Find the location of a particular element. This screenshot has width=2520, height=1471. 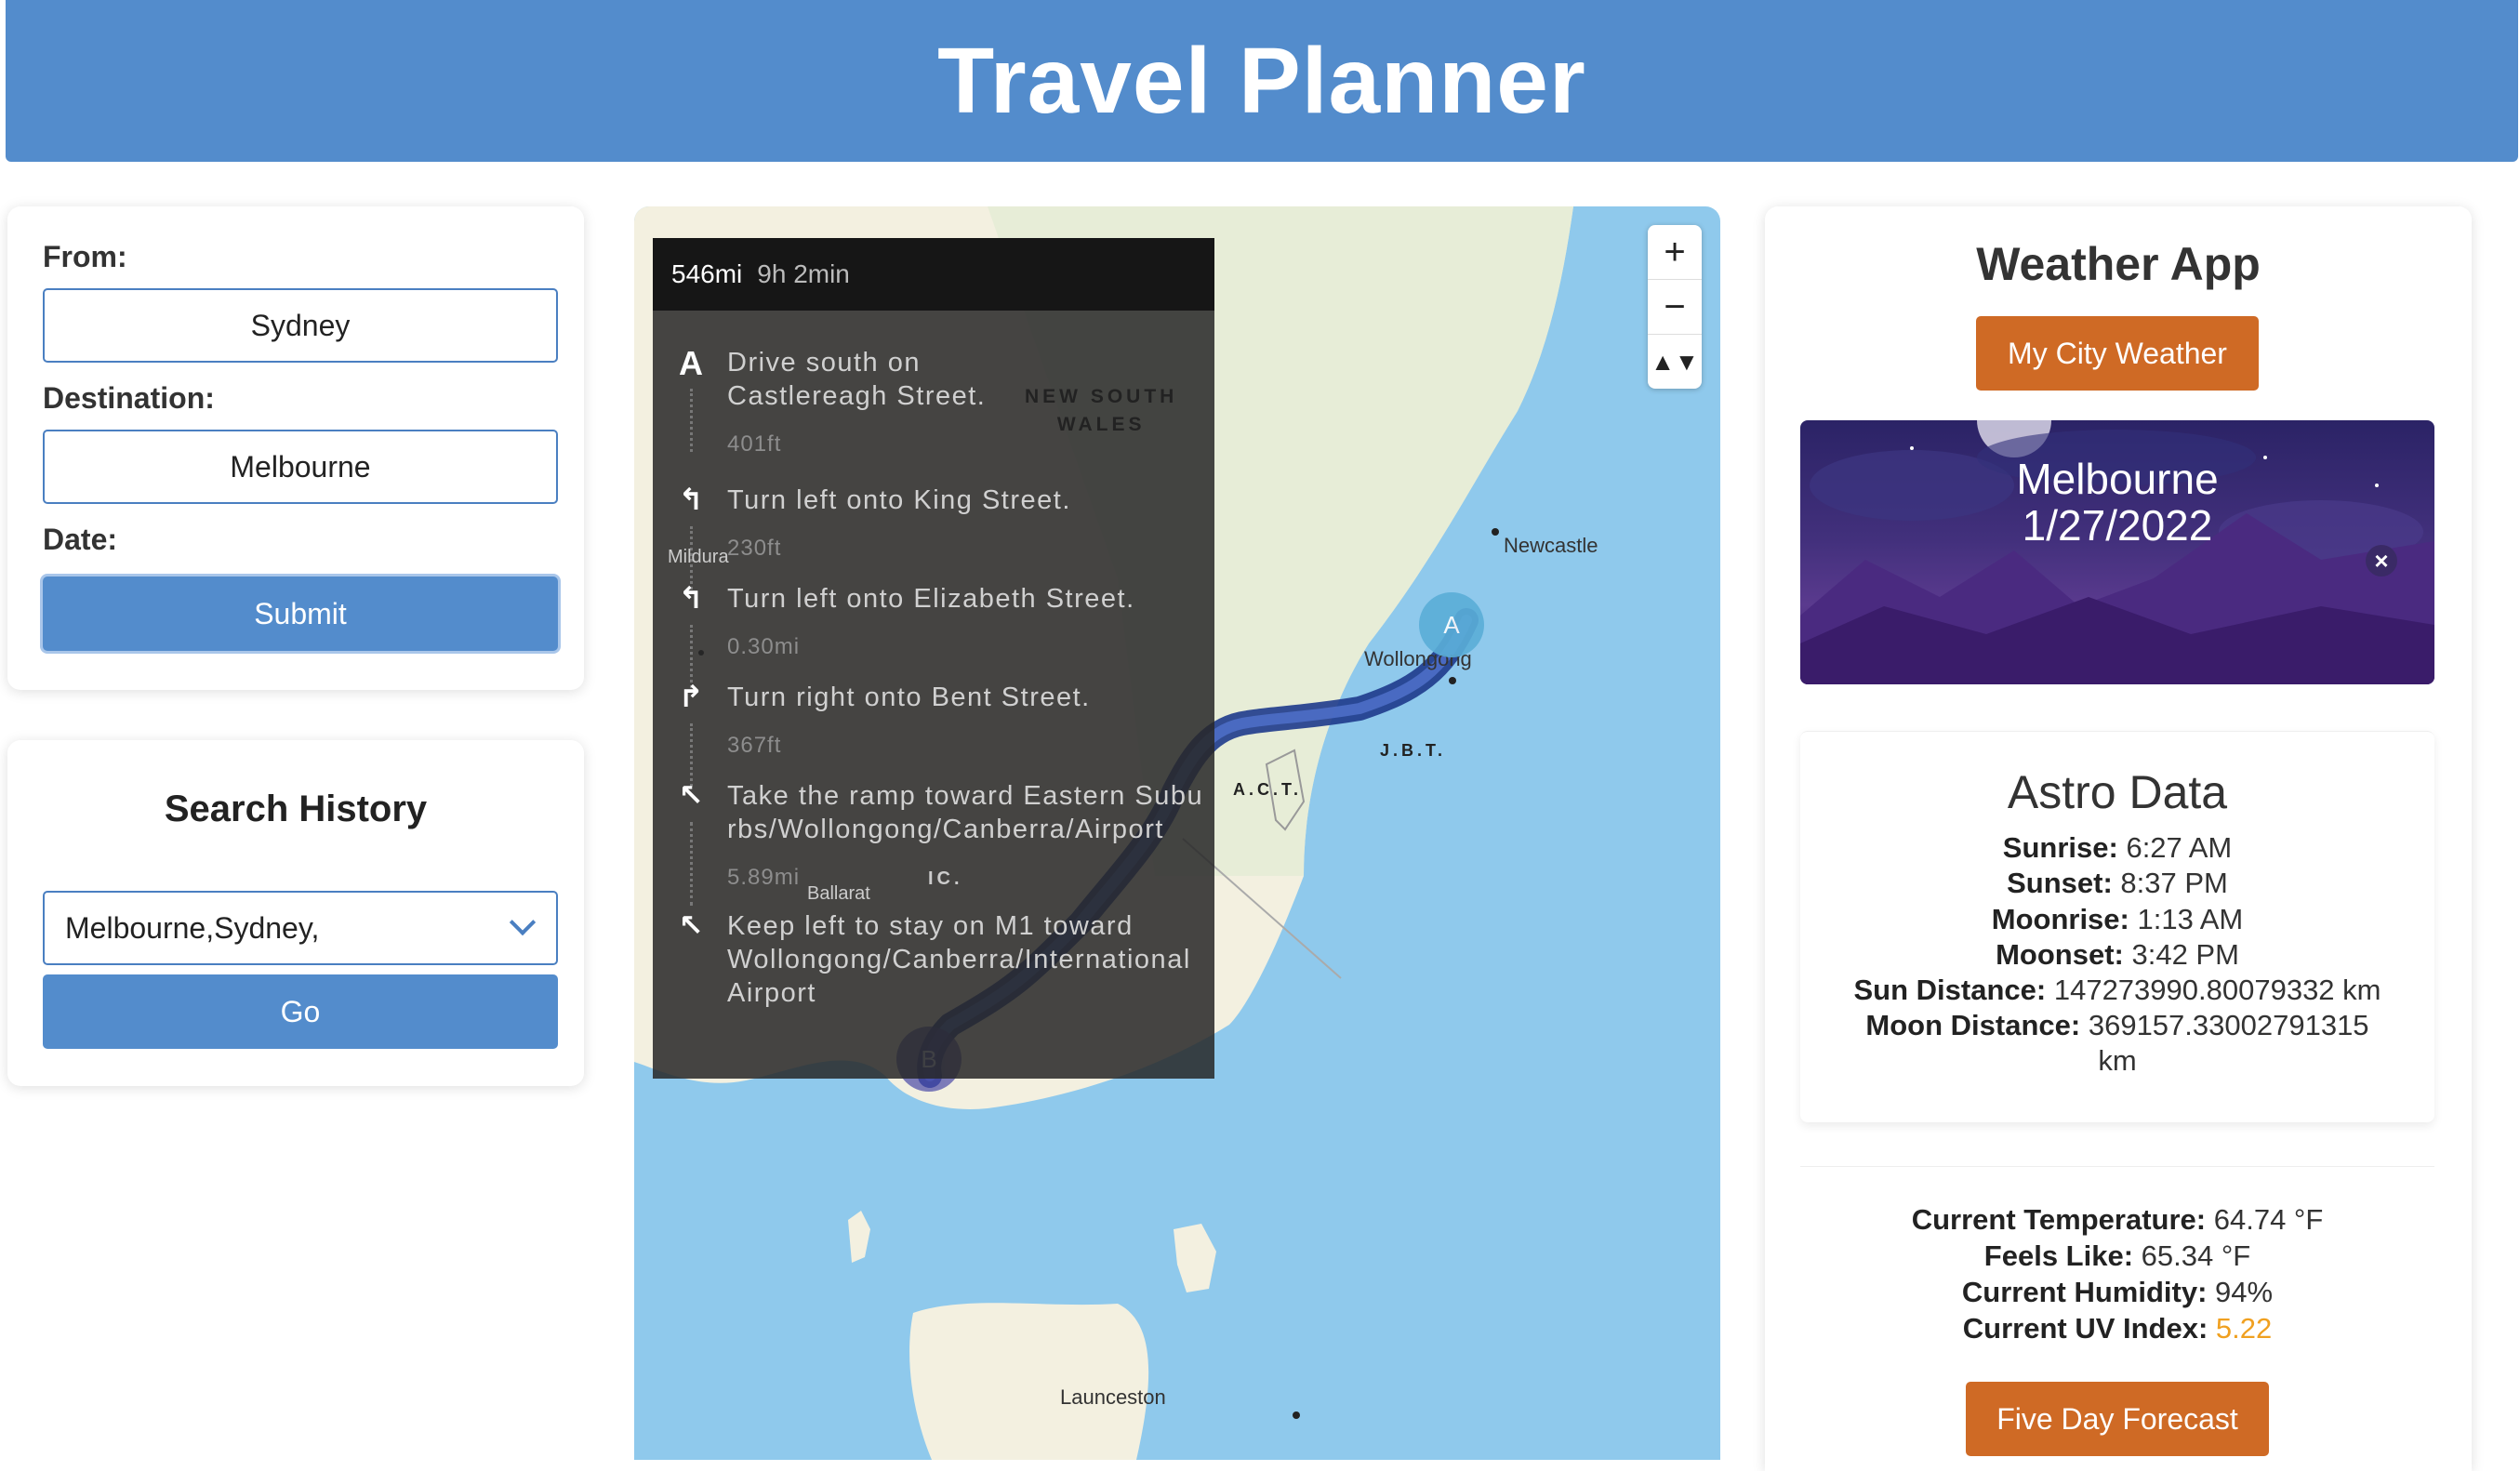

destination-label: Destination: is located at coordinates (129, 398).